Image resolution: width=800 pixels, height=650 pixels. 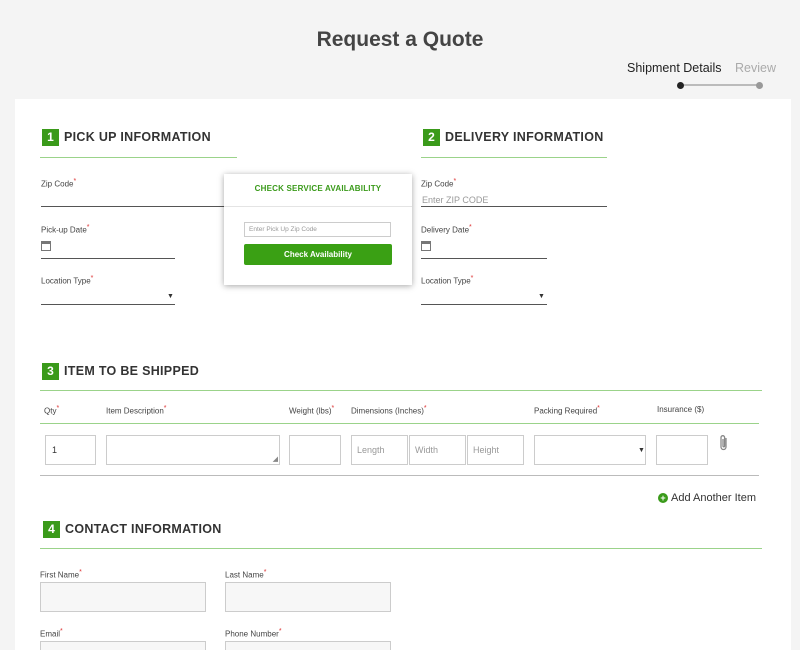 I want to click on weight-input, so click(x=315, y=450).